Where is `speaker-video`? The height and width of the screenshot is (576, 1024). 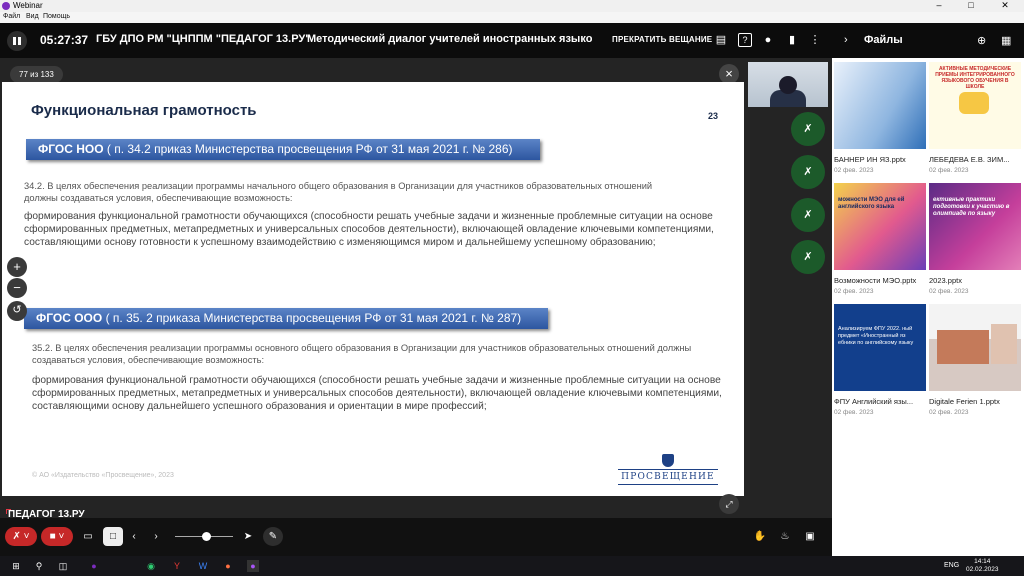
speaker-video is located at coordinates (788, 84).